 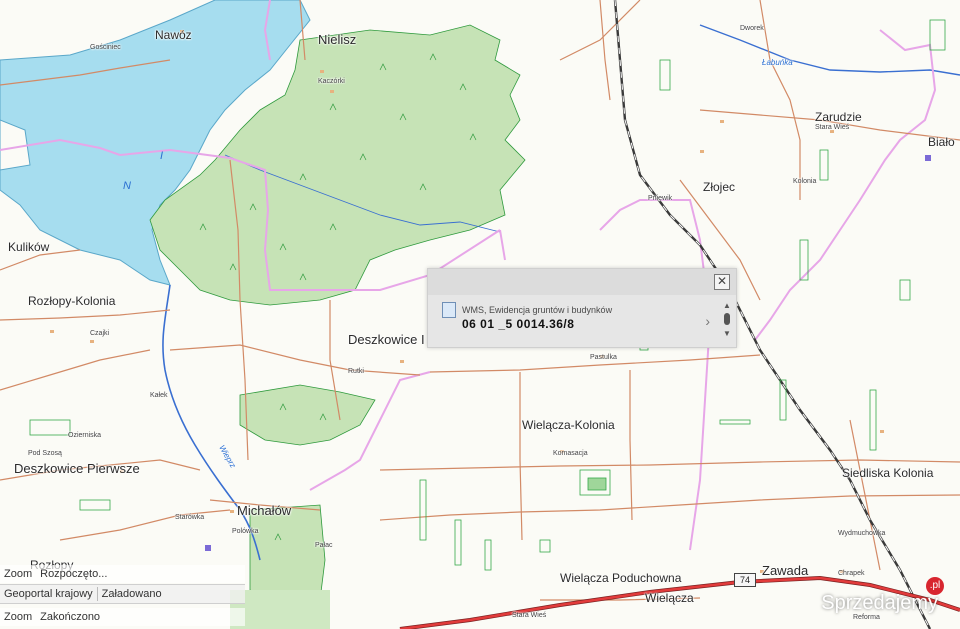 What do you see at coordinates (866, 617) in the screenshot?
I see `place-reforma: Reforma` at bounding box center [866, 617].